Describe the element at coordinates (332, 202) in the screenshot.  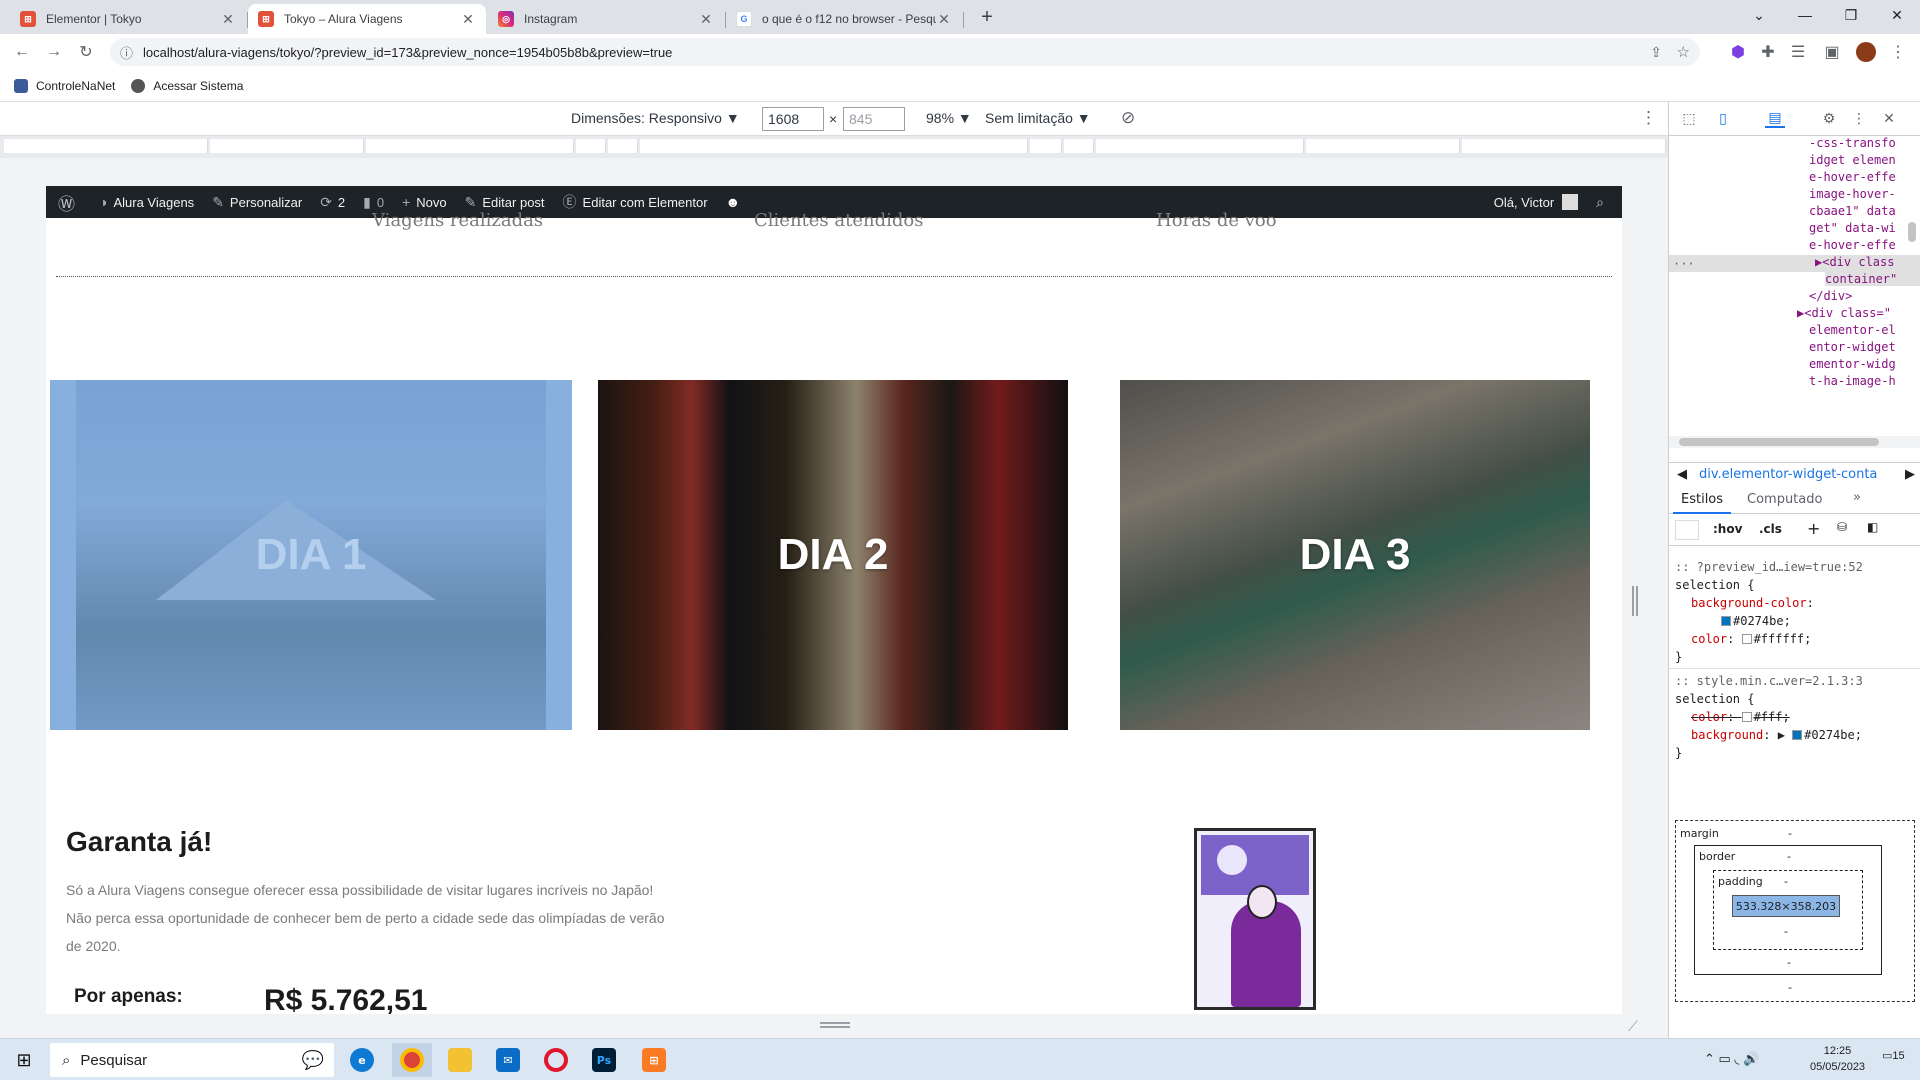
I see `wp-updates: ⟳ 2` at that location.